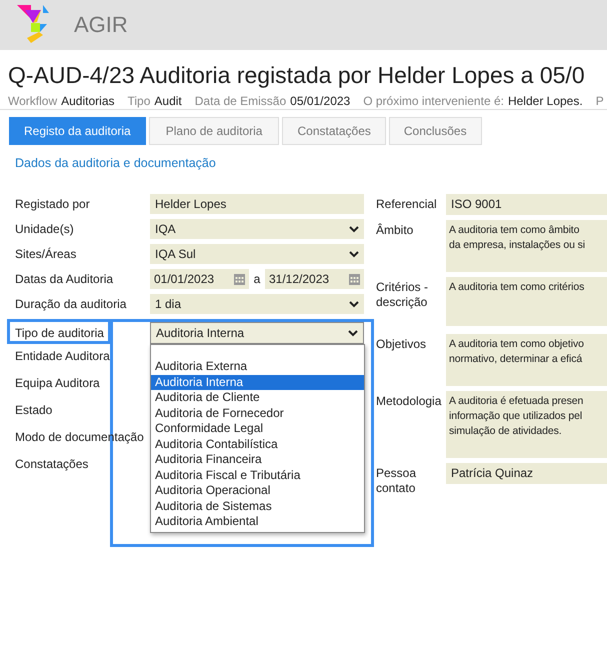 The image size is (607, 655). Describe the element at coordinates (526, 301) in the screenshot. I see `text-area: A auditoria tem como critérios` at that location.